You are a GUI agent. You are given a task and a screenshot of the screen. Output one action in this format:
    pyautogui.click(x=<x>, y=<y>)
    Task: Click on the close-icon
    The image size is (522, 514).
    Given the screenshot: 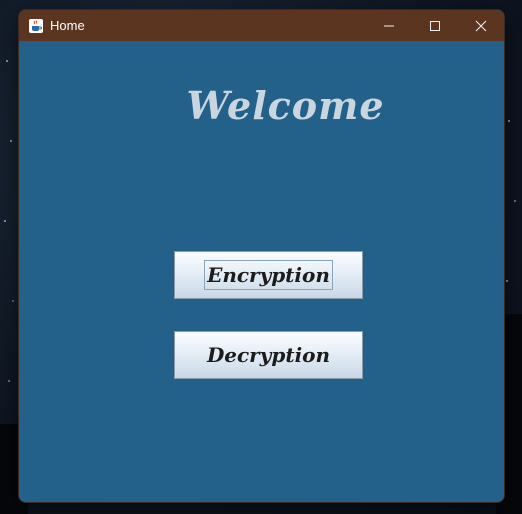 What is the action you would take?
    pyautogui.click(x=481, y=25)
    